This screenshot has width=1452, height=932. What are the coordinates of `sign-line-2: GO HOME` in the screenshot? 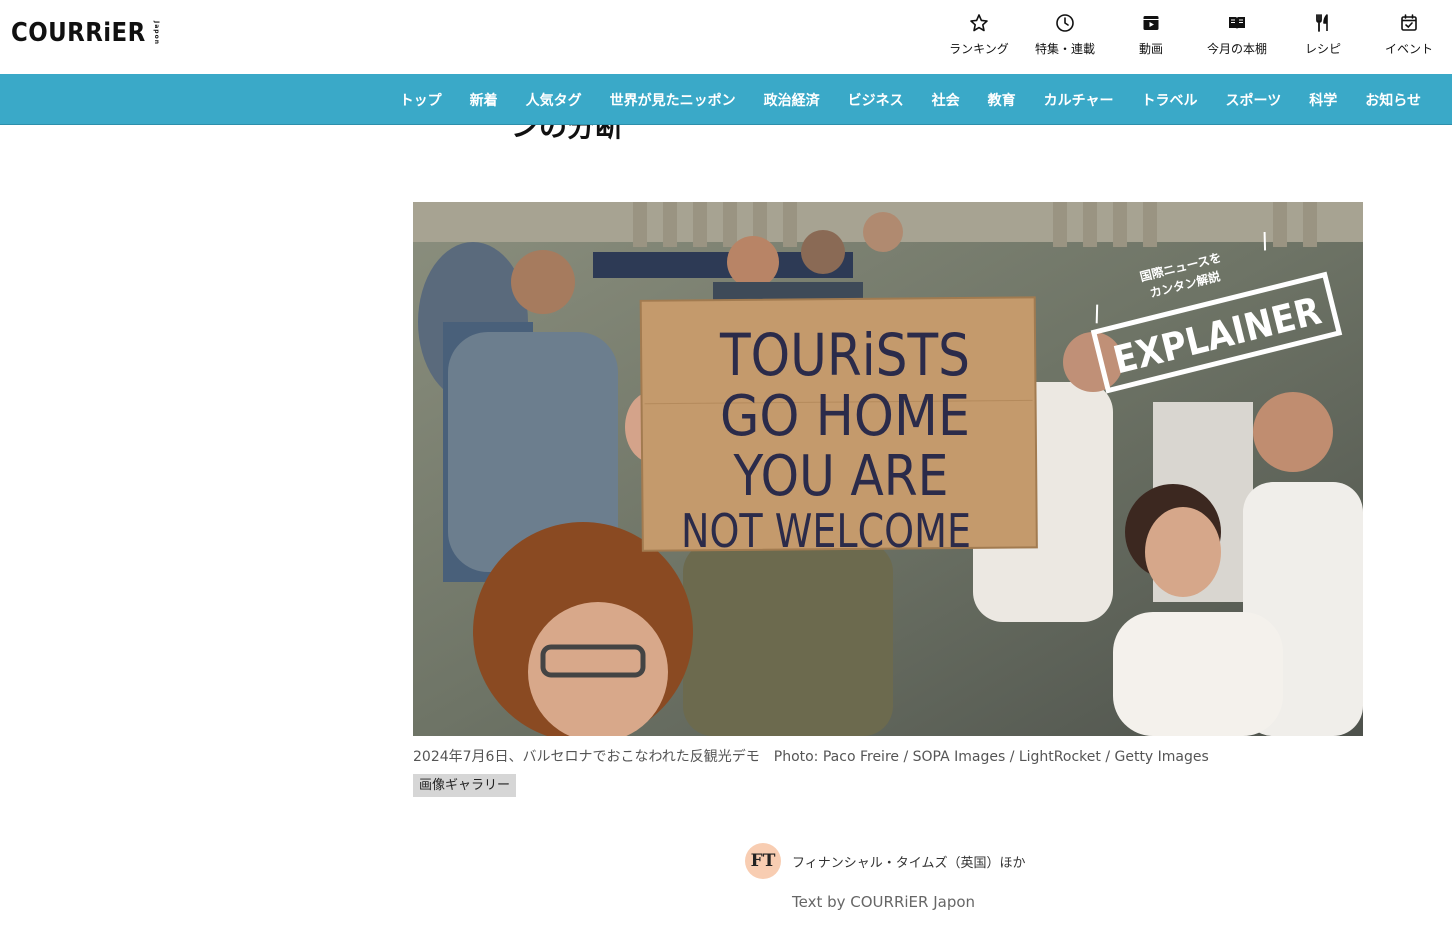 It's located at (845, 416).